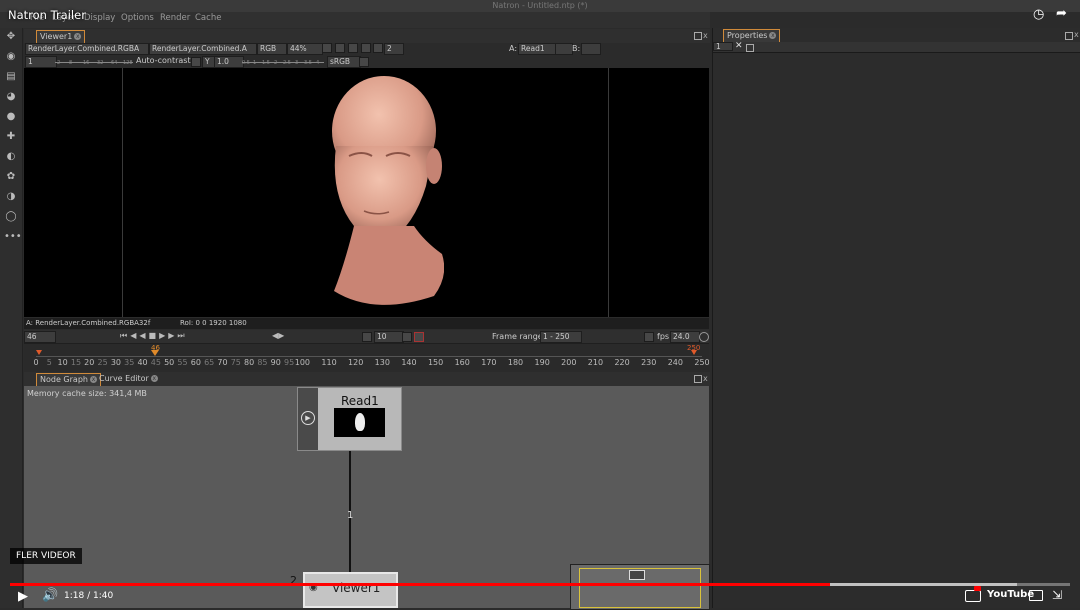 This screenshot has height=610, width=1080. I want to click on end-frame-marker-icon, so click(694, 352).